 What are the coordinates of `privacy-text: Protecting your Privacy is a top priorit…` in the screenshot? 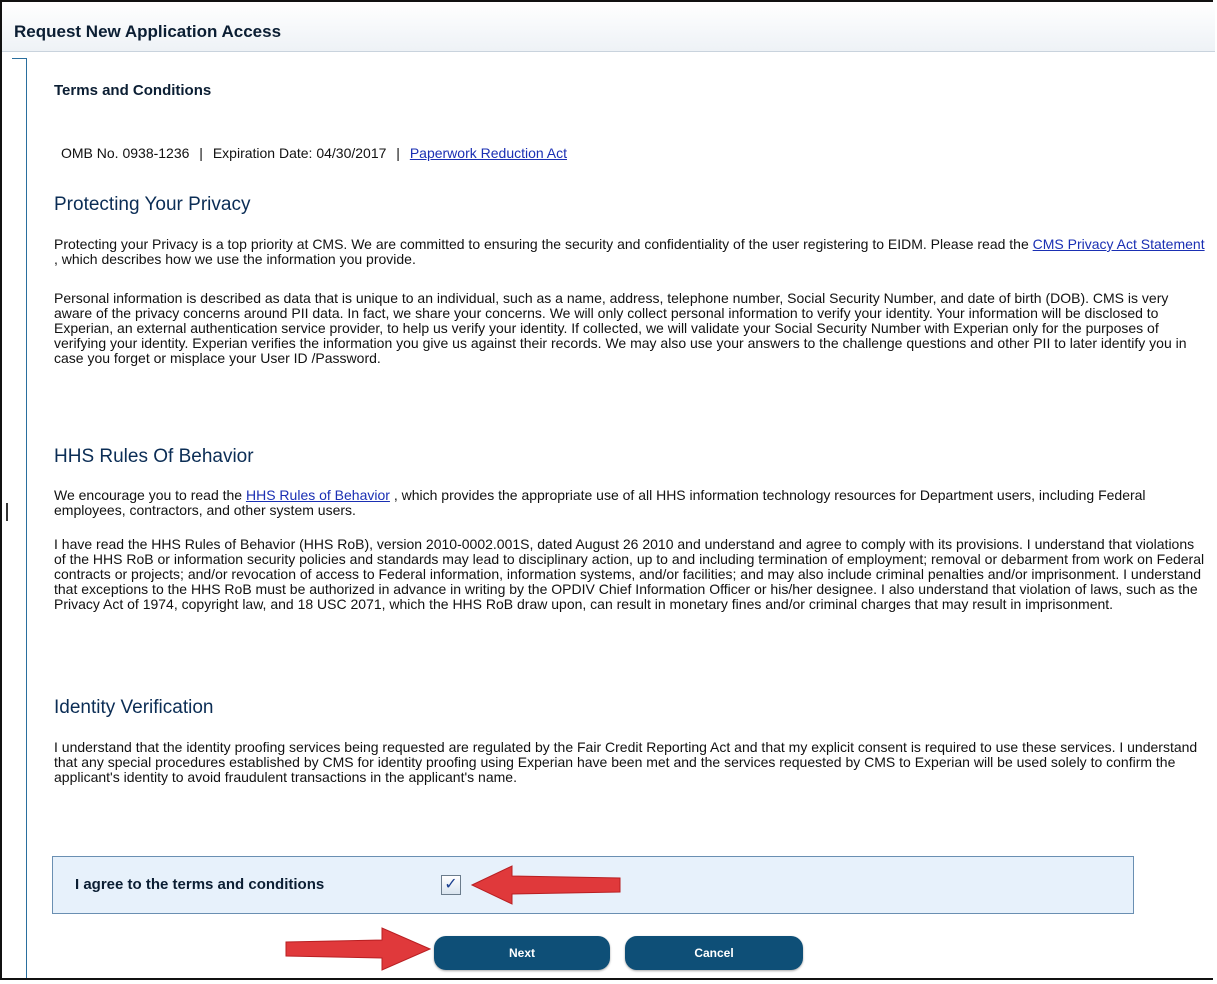 It's located at (543, 244).